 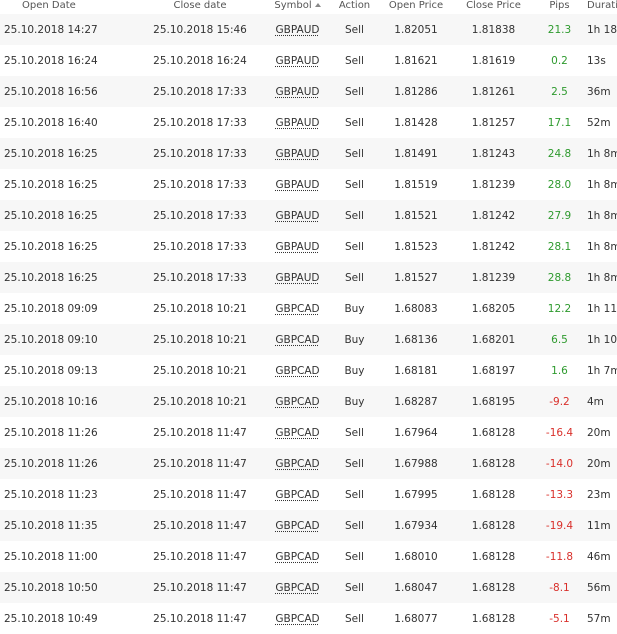 What do you see at coordinates (559, 339) in the screenshot?
I see `pips-cell: 6.5` at bounding box center [559, 339].